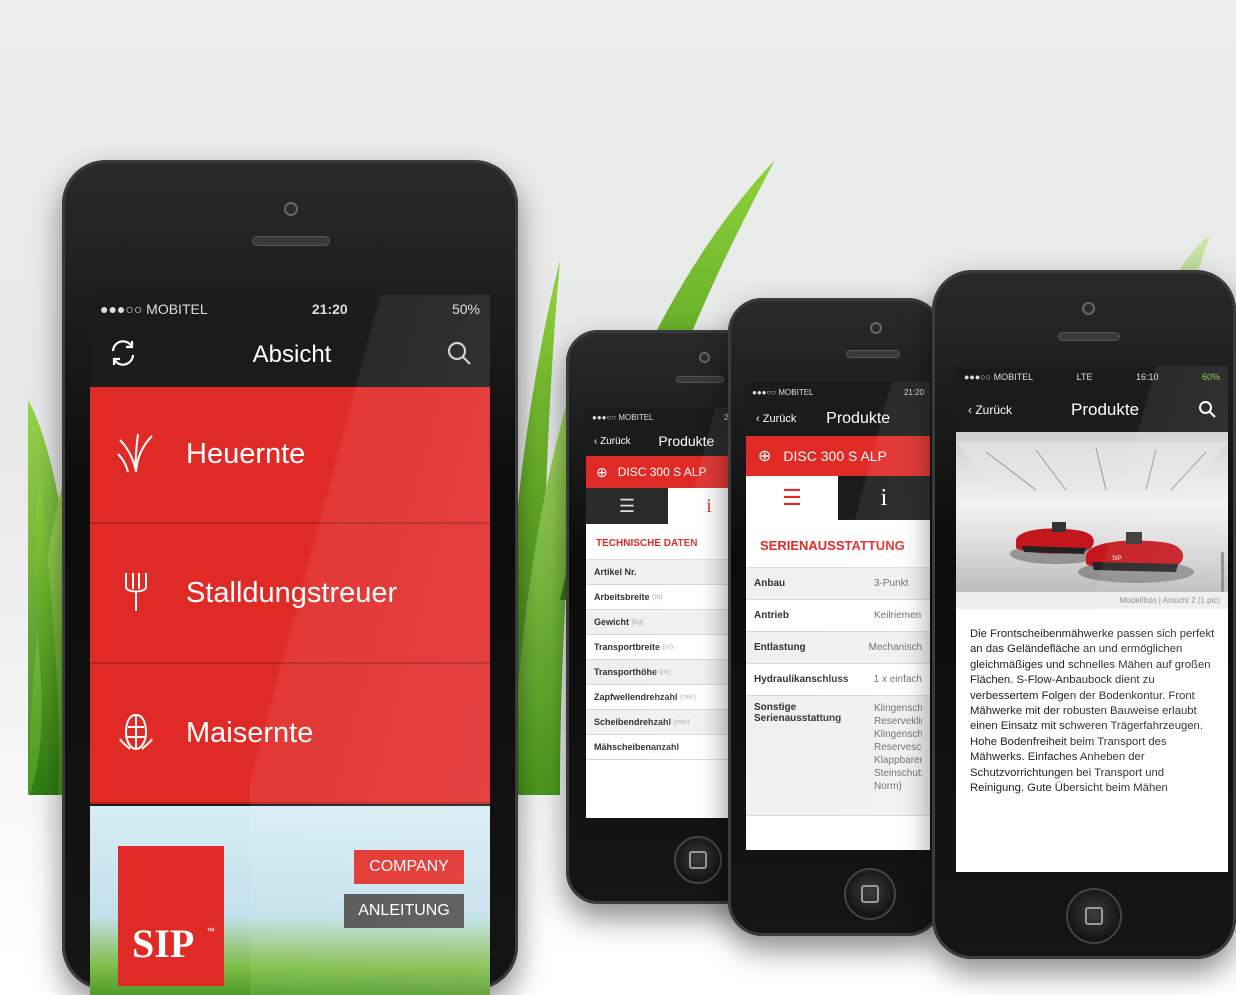 The height and width of the screenshot is (995, 1236). I want to click on table-row: Anbau 3-Punkt, so click(838, 584).